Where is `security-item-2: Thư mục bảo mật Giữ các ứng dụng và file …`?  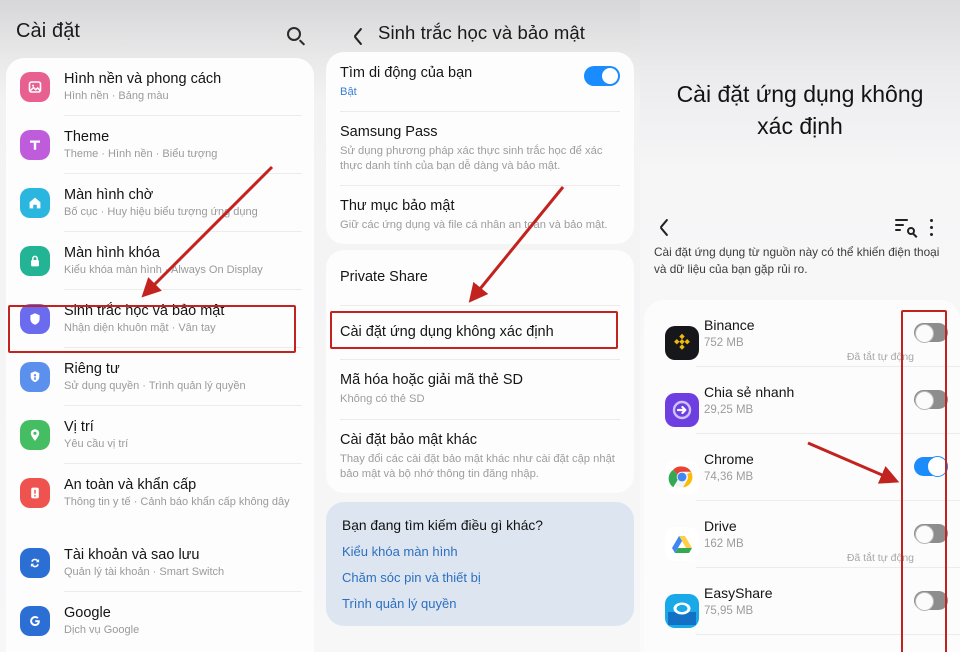
security-item-2: Thư mục bảo mật Giữ các ứng dụng và file … is located at coordinates (480, 215).